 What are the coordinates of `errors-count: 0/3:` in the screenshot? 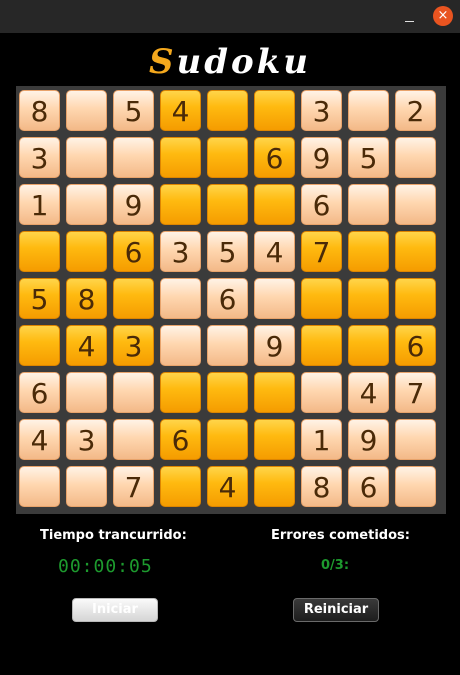 It's located at (335, 565).